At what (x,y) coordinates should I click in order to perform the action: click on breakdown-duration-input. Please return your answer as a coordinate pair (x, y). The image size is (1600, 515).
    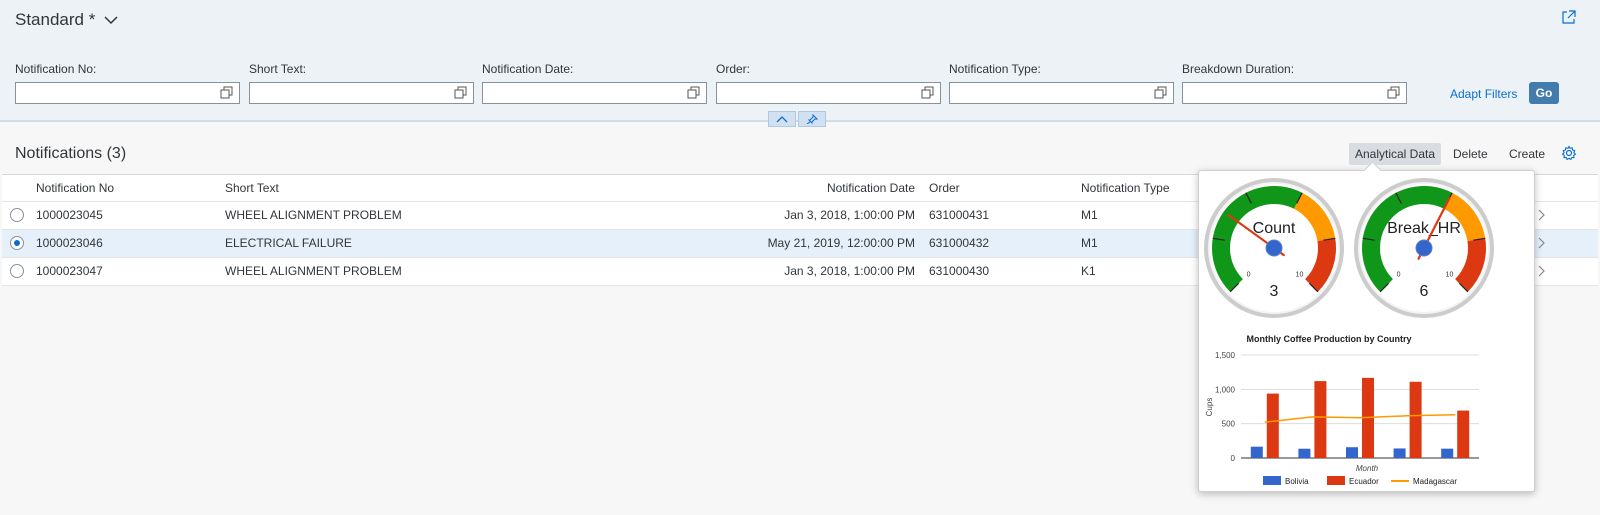
    Looking at the image, I should click on (1294, 93).